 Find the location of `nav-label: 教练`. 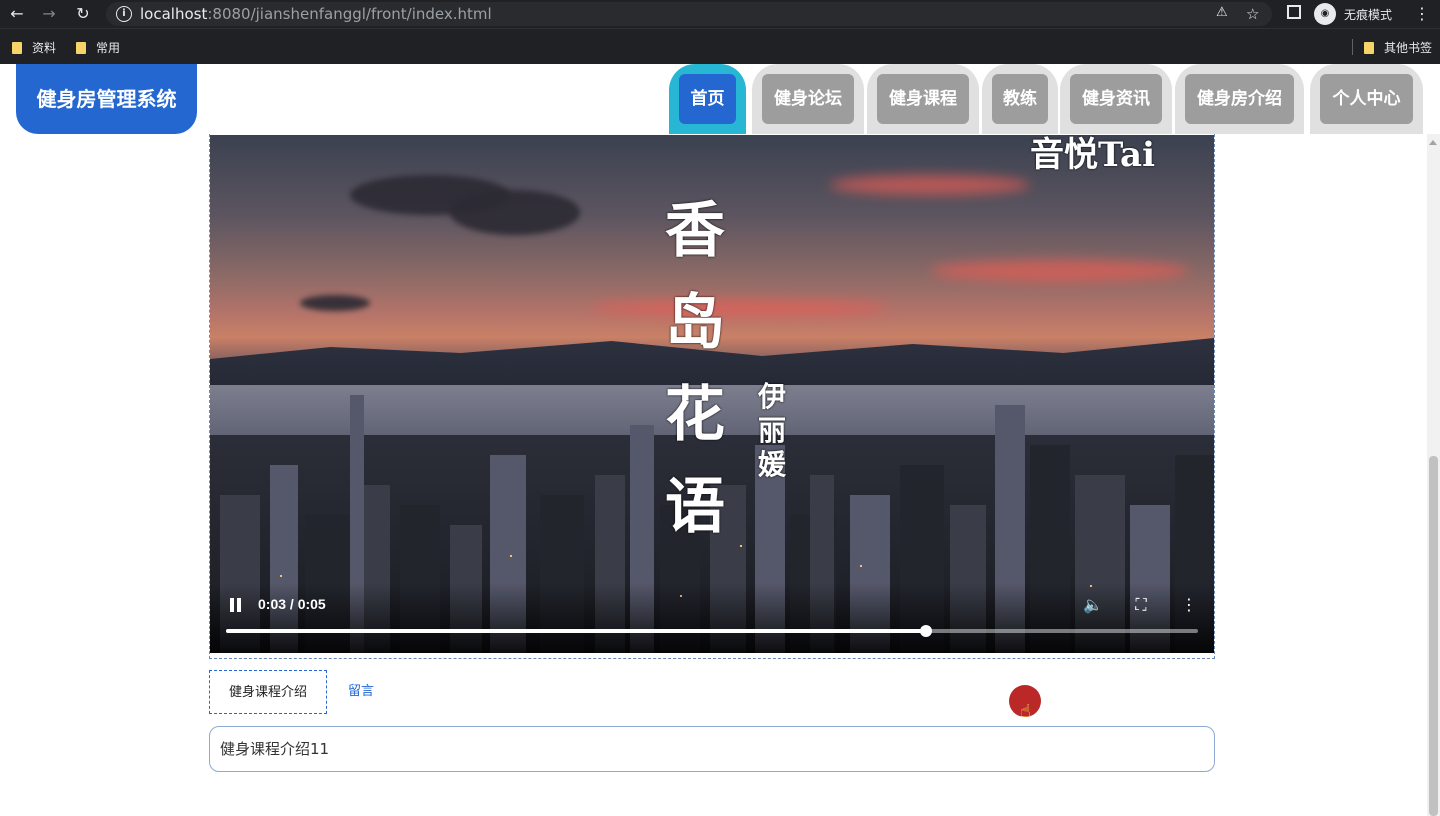

nav-label: 教练 is located at coordinates (1020, 99).